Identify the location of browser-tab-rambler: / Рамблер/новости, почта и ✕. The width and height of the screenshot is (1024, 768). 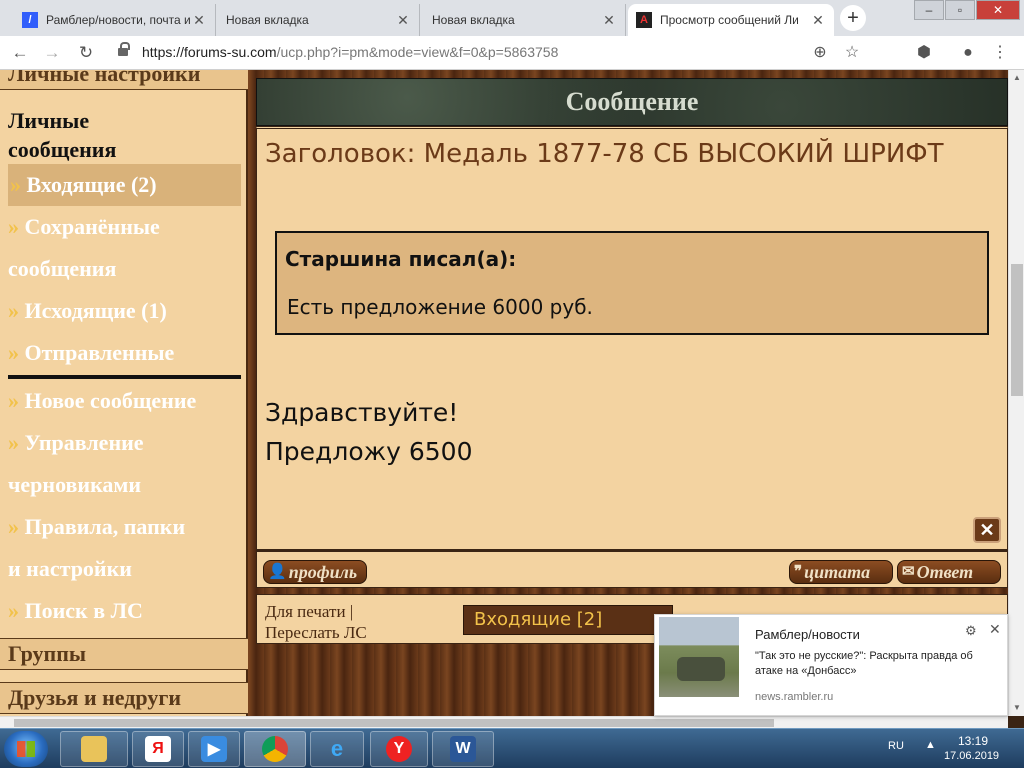
(115, 20).